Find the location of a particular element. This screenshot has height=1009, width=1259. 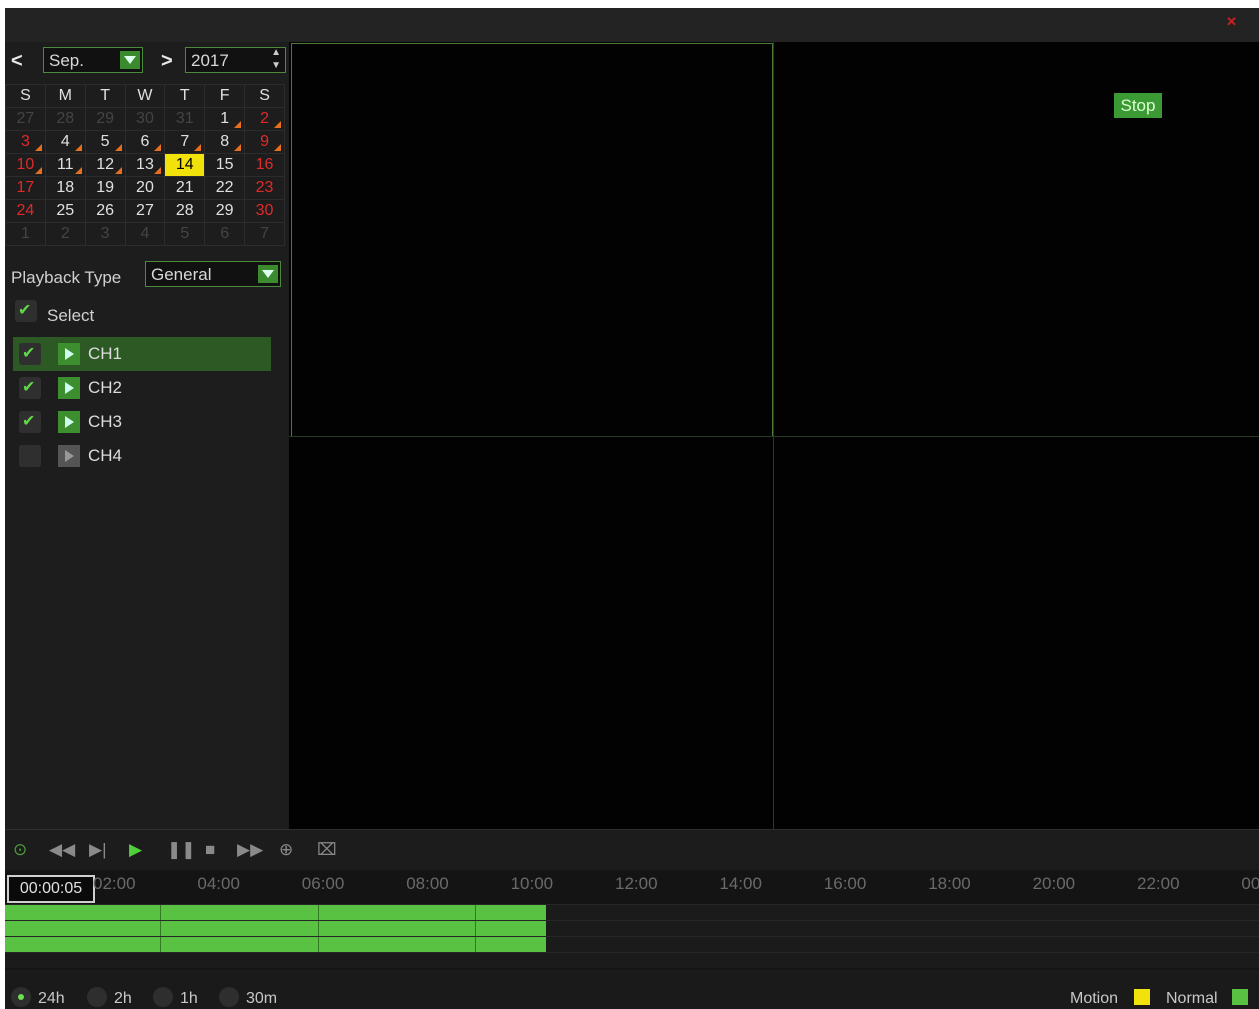

calendar-day: 26 is located at coordinates (105, 211).